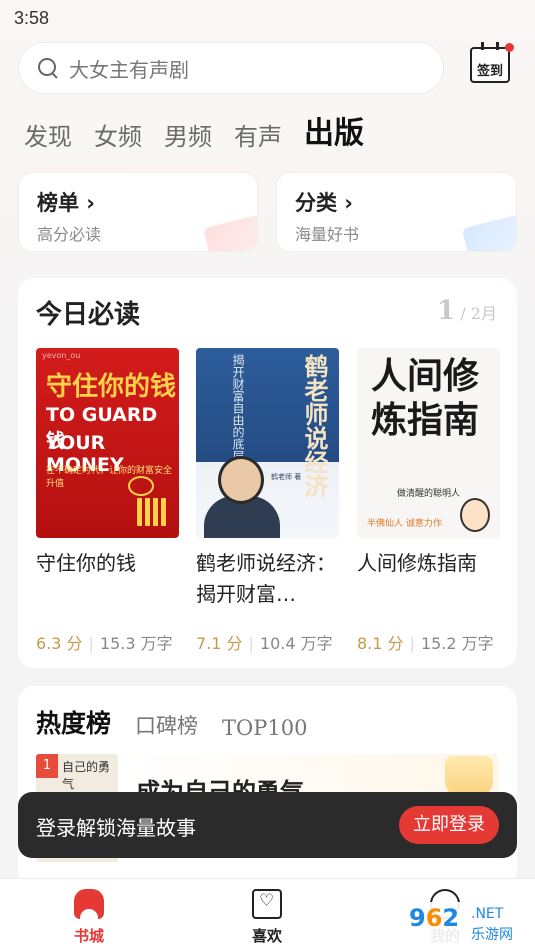 The width and height of the screenshot is (535, 951). Describe the element at coordinates (489, 71) in the screenshot. I see `checkin-label: 签到` at that location.